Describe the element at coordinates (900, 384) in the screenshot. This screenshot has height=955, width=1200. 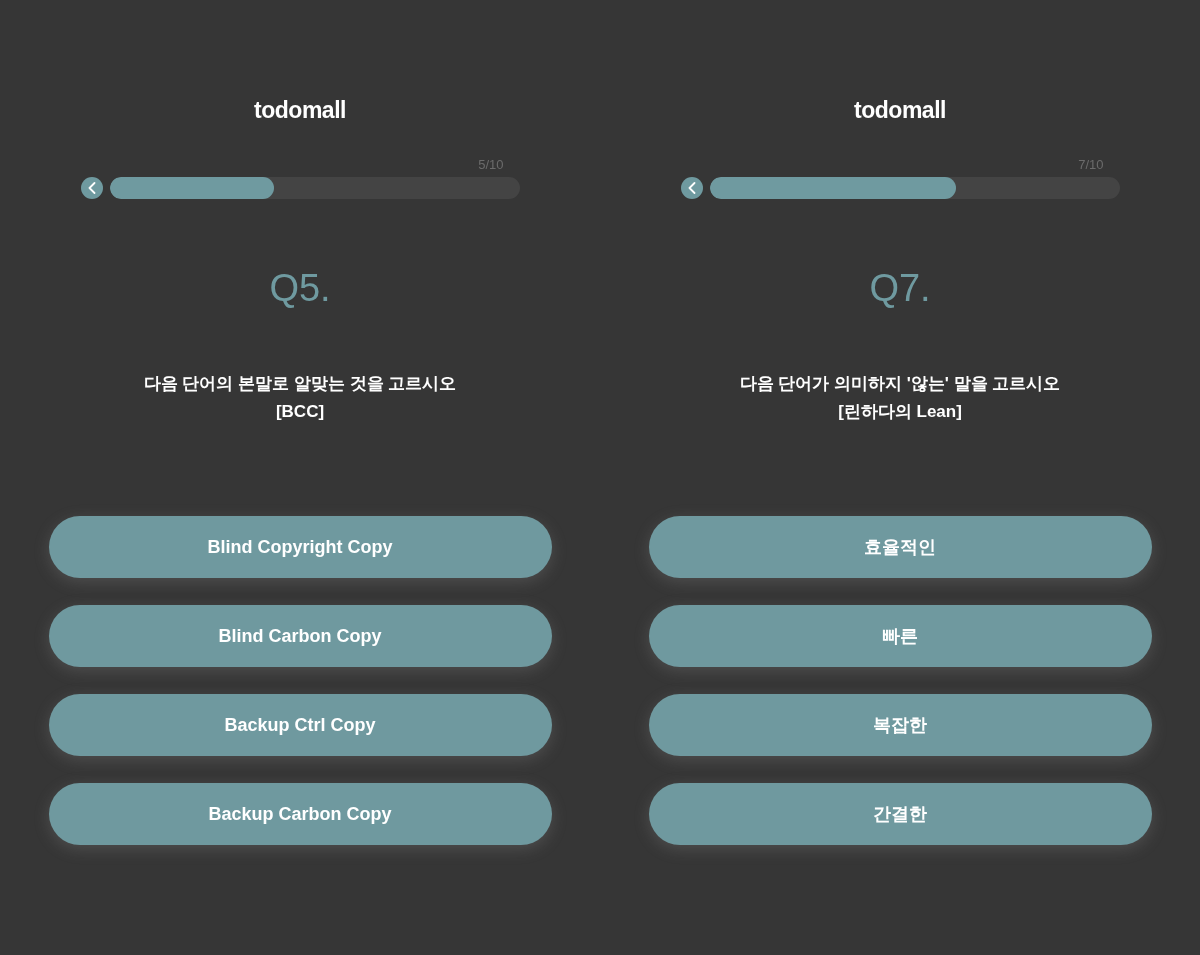
I see `question-text: 다음 단어가 의미하지 '않는' 말을 고르시오` at that location.